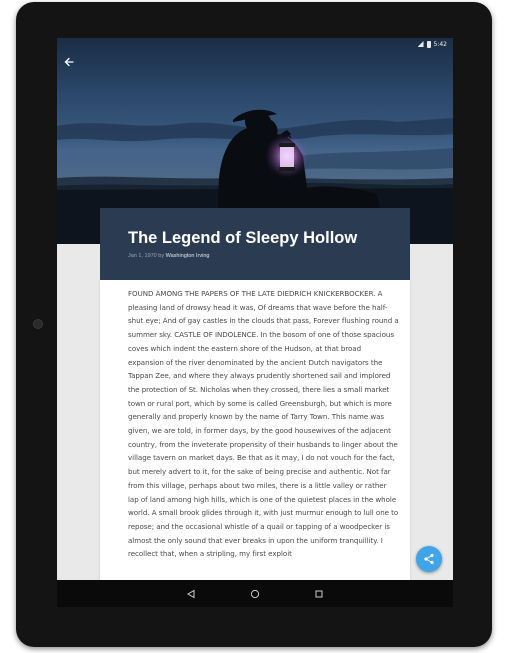 The height and width of the screenshot is (653, 507). Describe the element at coordinates (440, 44) in the screenshot. I see `status-time: 5:42` at that location.